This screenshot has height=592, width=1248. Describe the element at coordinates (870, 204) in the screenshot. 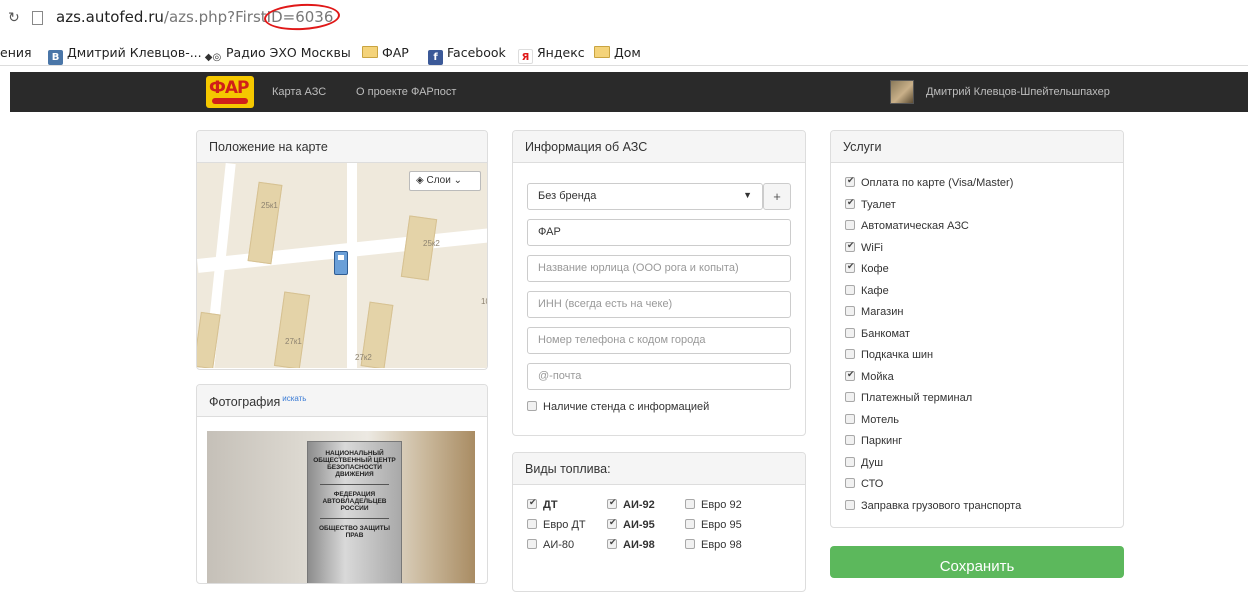

I see `service-item: Туалет` at that location.